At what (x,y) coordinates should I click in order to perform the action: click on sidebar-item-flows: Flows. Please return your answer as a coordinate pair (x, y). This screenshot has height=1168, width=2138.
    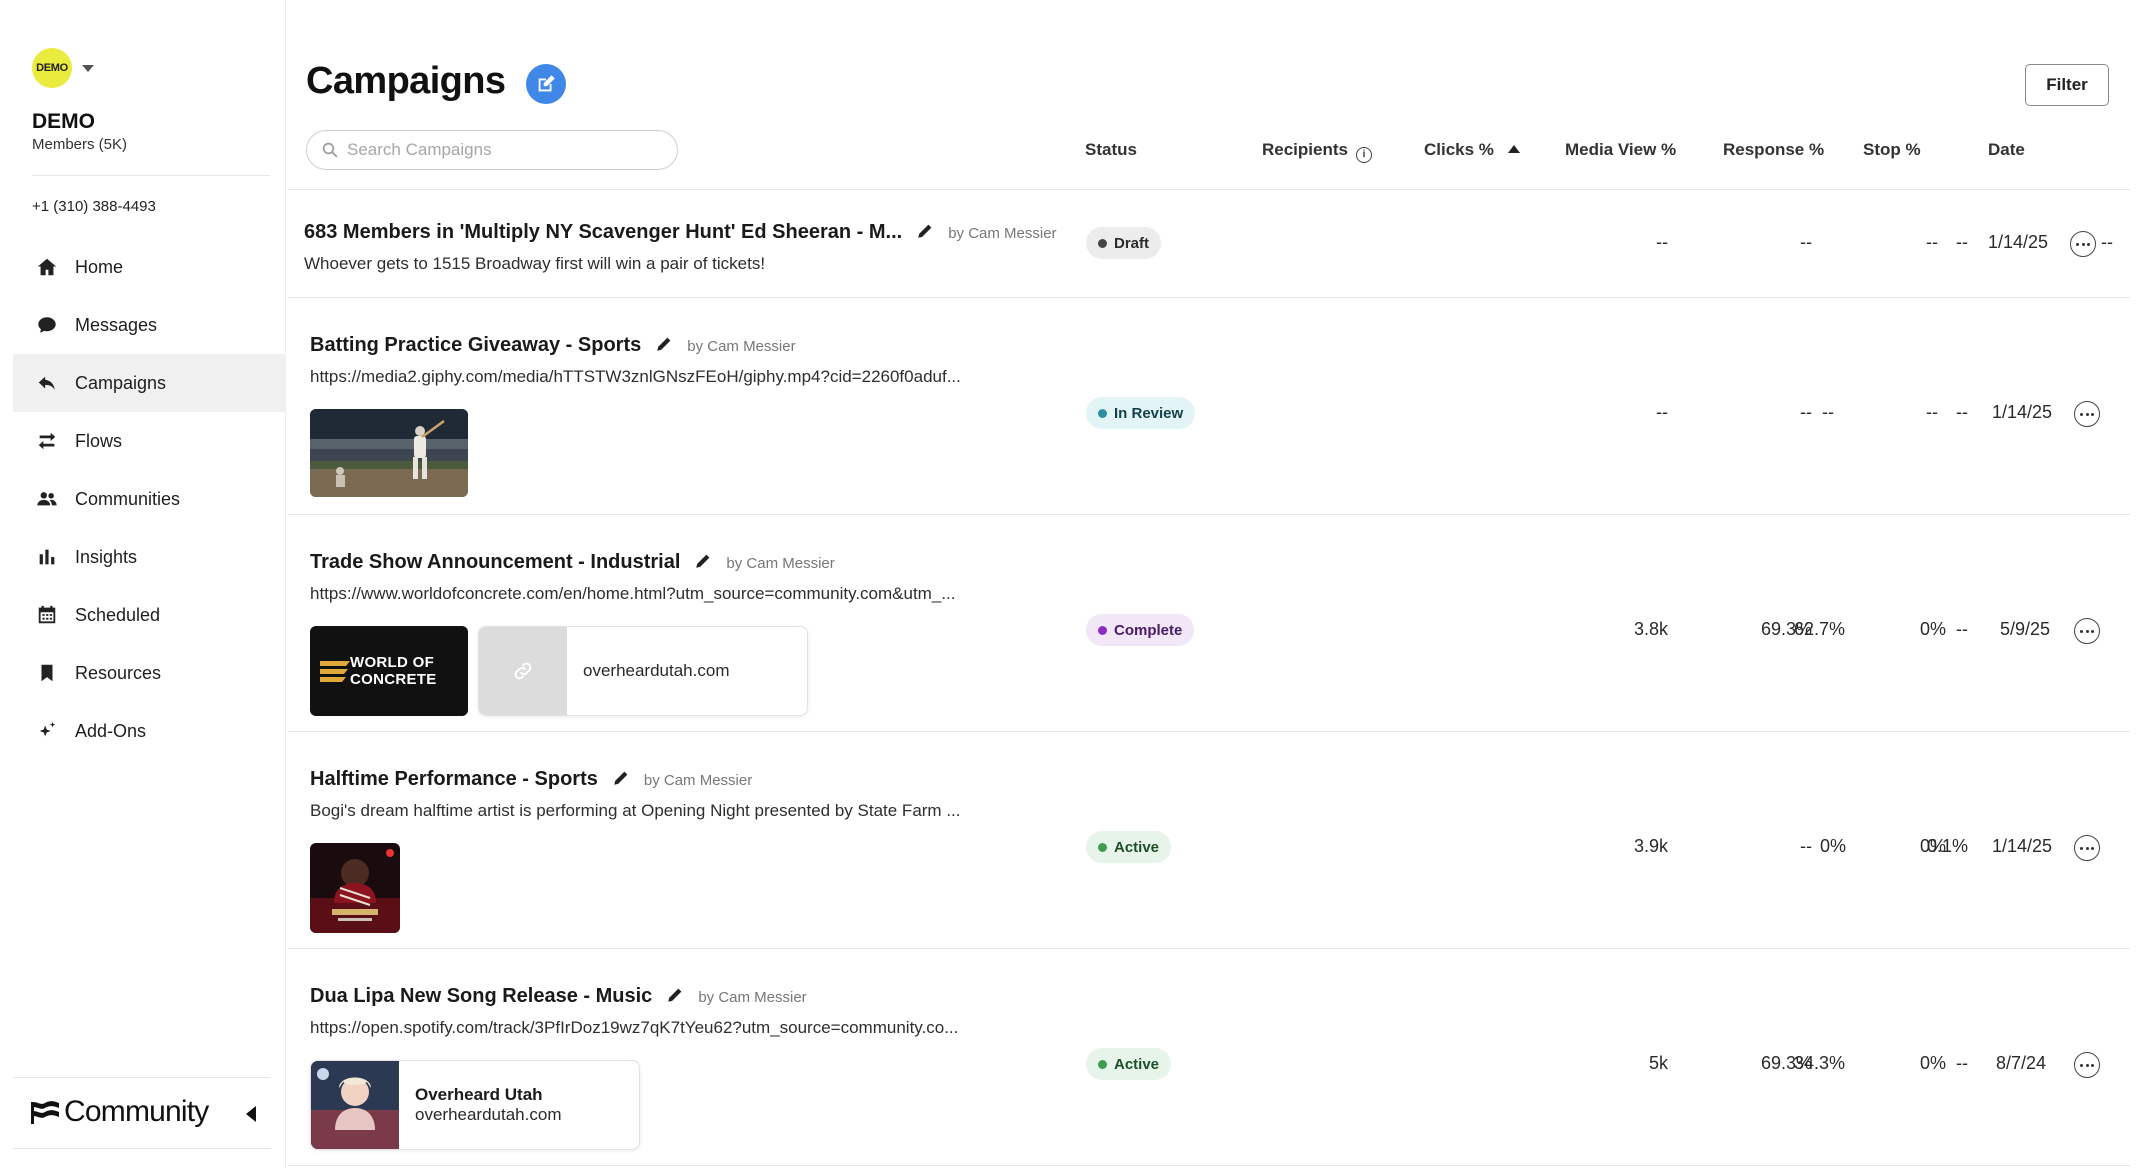
    Looking at the image, I should click on (149, 441).